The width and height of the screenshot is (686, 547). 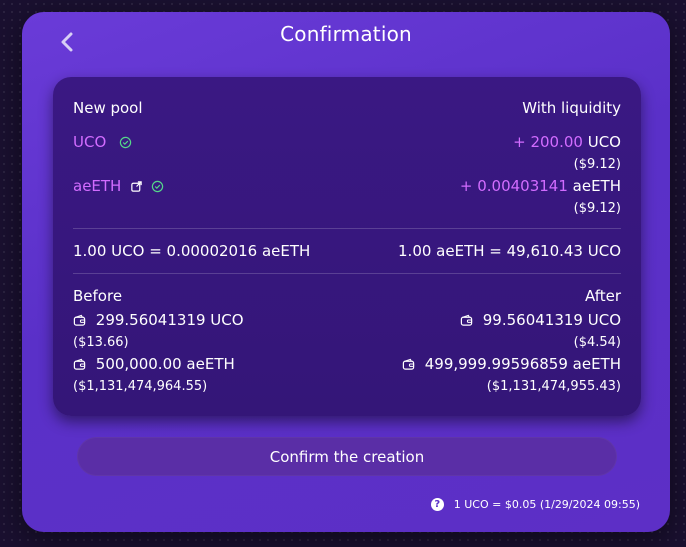 What do you see at coordinates (136, 186) in the screenshot?
I see `external-link-icon` at bounding box center [136, 186].